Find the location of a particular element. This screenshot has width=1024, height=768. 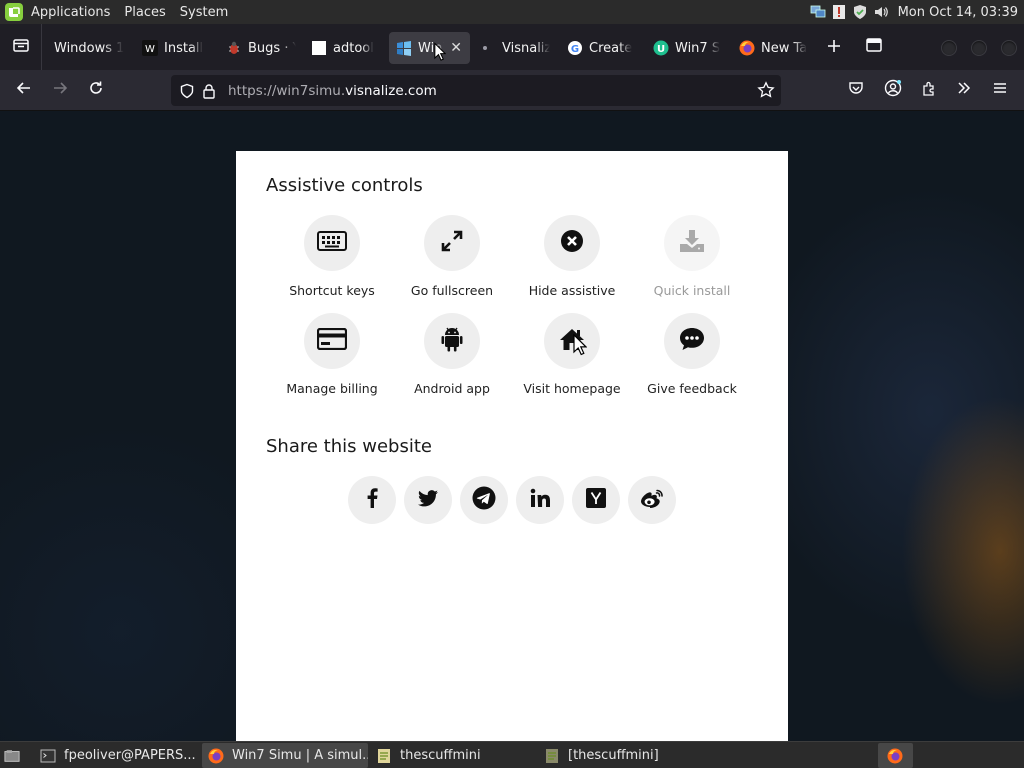

tab-win7simu-active: Win7 ✕ is located at coordinates (429, 48).